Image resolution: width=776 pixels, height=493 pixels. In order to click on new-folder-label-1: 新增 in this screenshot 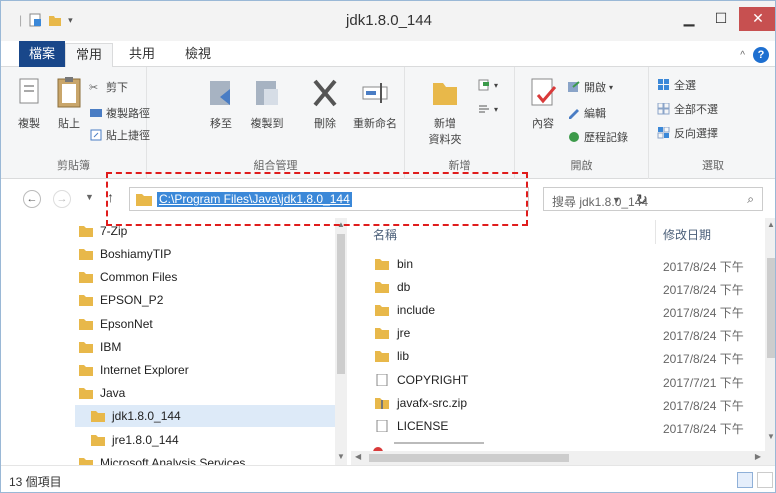, I will do `click(445, 124)`.